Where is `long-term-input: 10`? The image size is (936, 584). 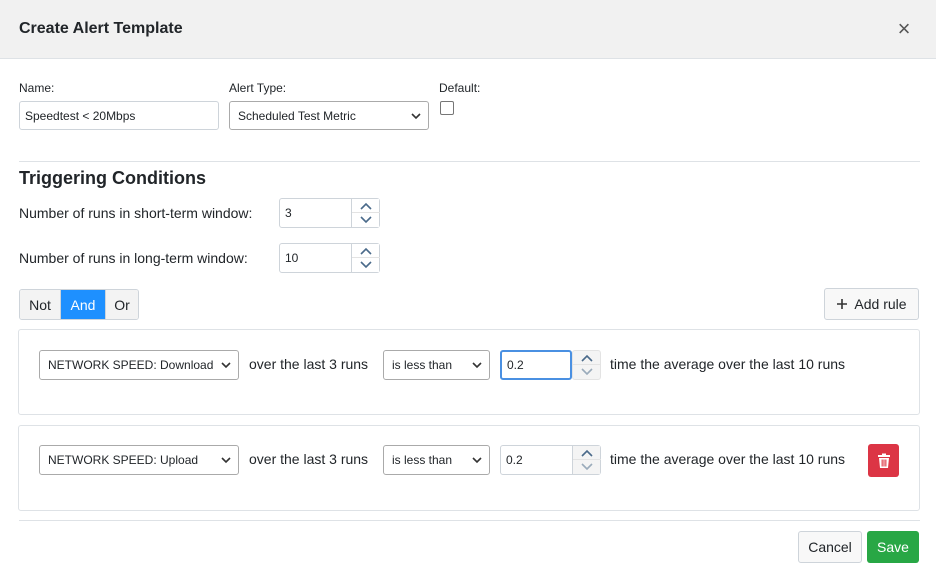
long-term-input: 10 is located at coordinates (329, 258).